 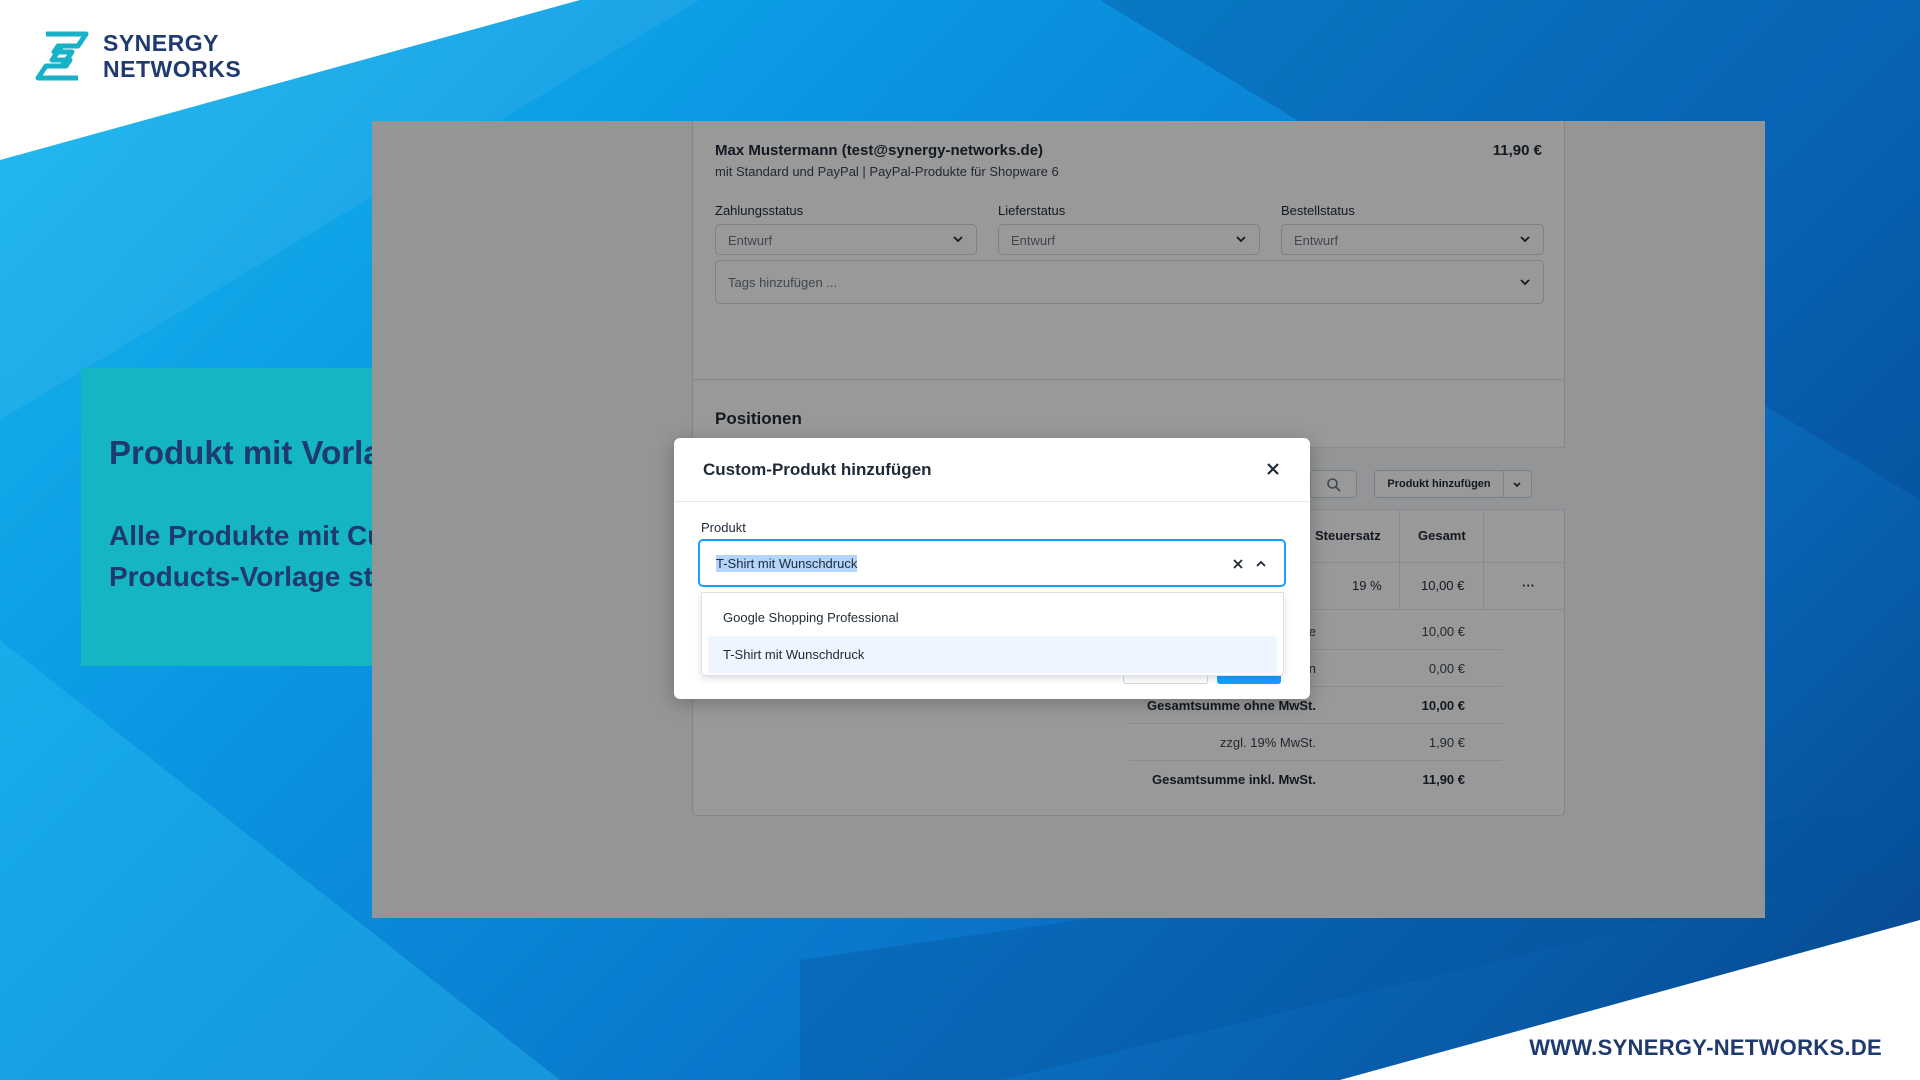 What do you see at coordinates (787, 563) in the screenshot?
I see `product-select-value: T-Shirt mit Wunschdruck` at bounding box center [787, 563].